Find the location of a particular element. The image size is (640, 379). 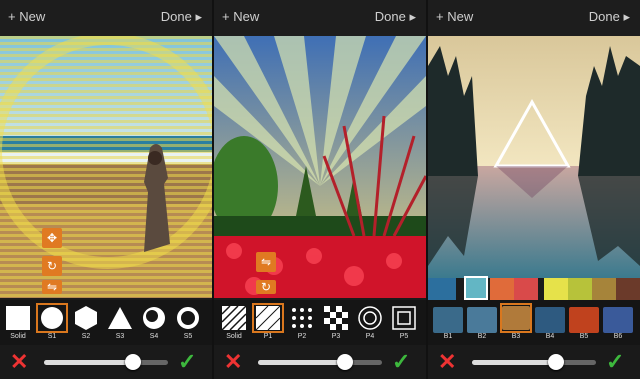

blend-b1: B1 is located at coordinates (448, 324).